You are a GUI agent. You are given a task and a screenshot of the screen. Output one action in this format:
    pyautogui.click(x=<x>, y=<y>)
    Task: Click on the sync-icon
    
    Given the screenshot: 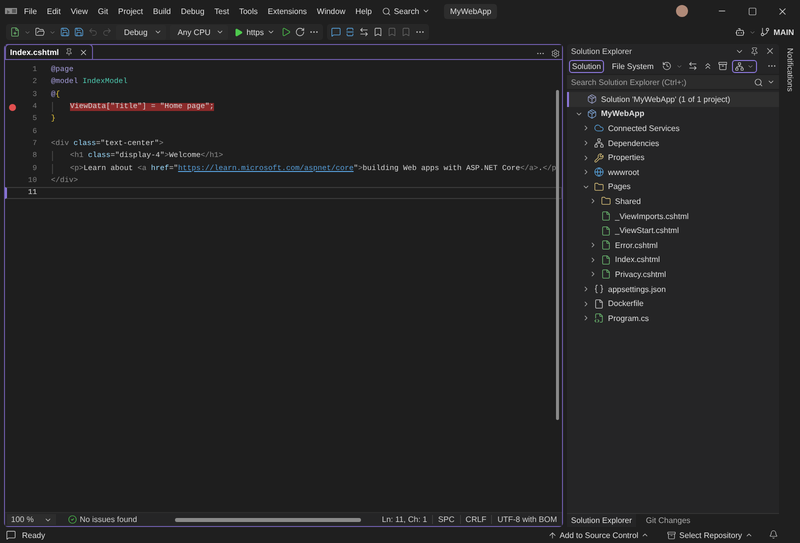 What is the action you would take?
    pyautogui.click(x=693, y=66)
    